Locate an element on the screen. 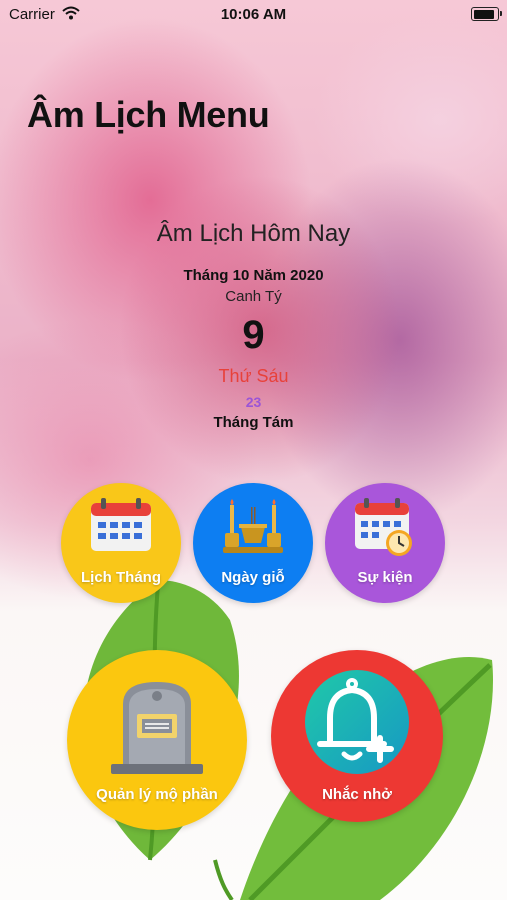  page-title: Âm Lịch Menu is located at coordinates (148, 114).